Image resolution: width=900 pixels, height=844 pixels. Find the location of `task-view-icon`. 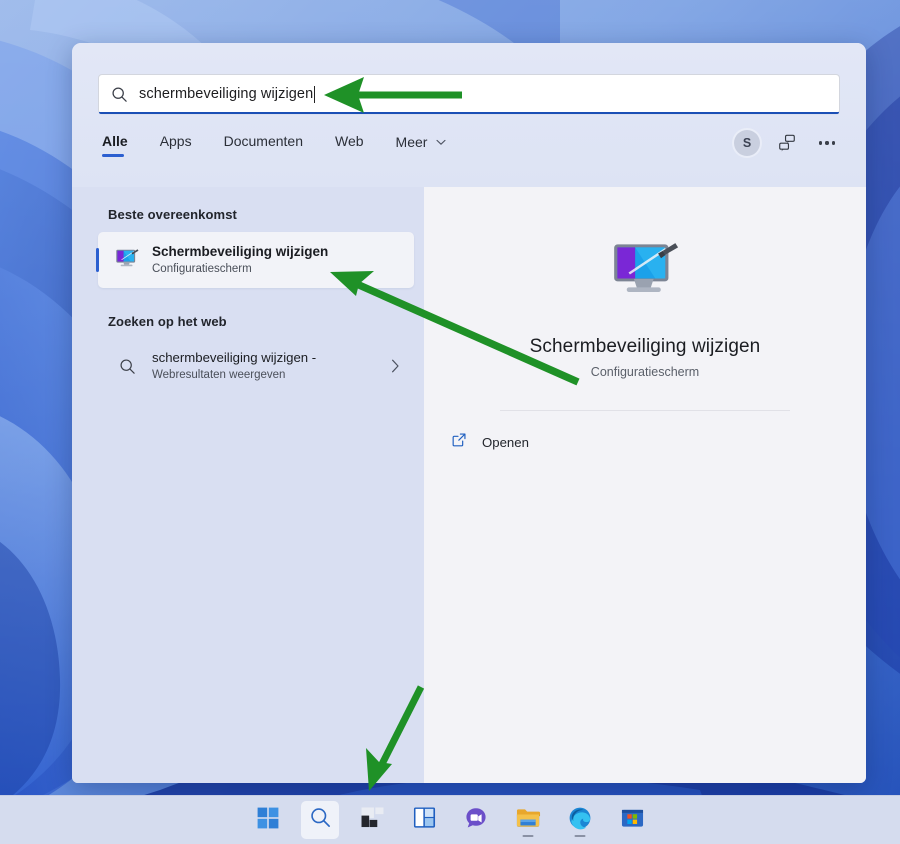

task-view-icon is located at coordinates (372, 820).